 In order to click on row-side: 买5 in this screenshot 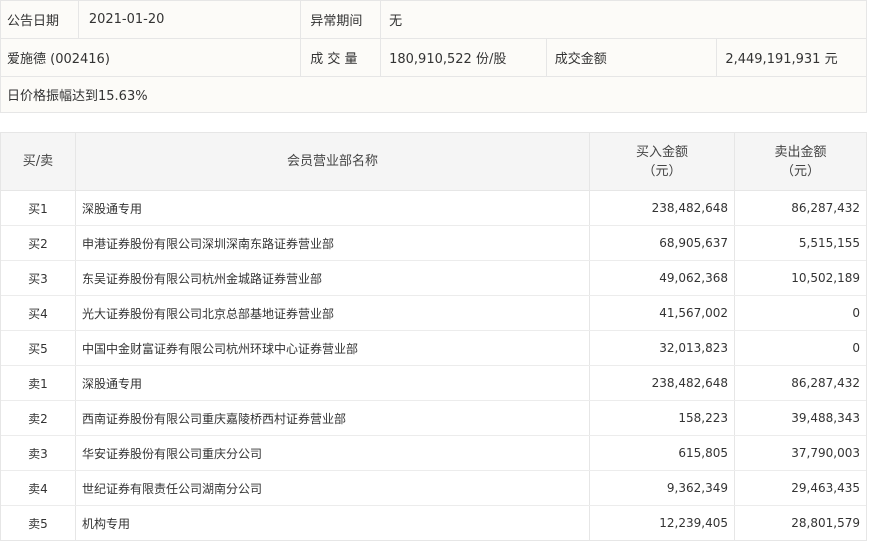, I will do `click(38, 348)`.